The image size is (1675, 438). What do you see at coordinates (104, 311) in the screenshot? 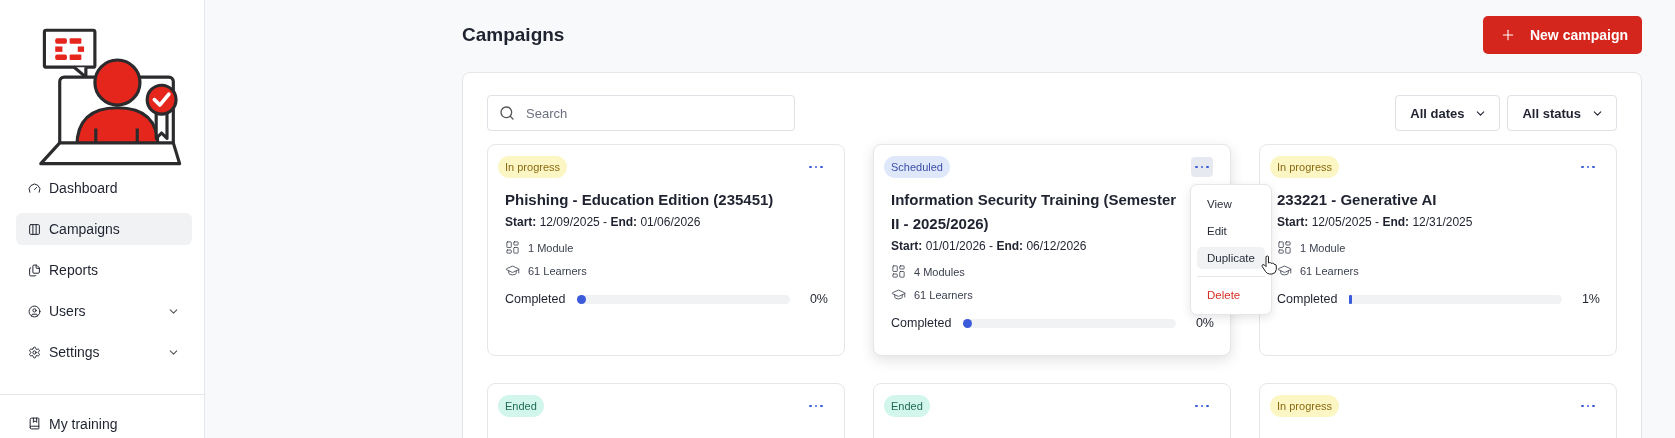
I see `sidebar-item: Users` at bounding box center [104, 311].